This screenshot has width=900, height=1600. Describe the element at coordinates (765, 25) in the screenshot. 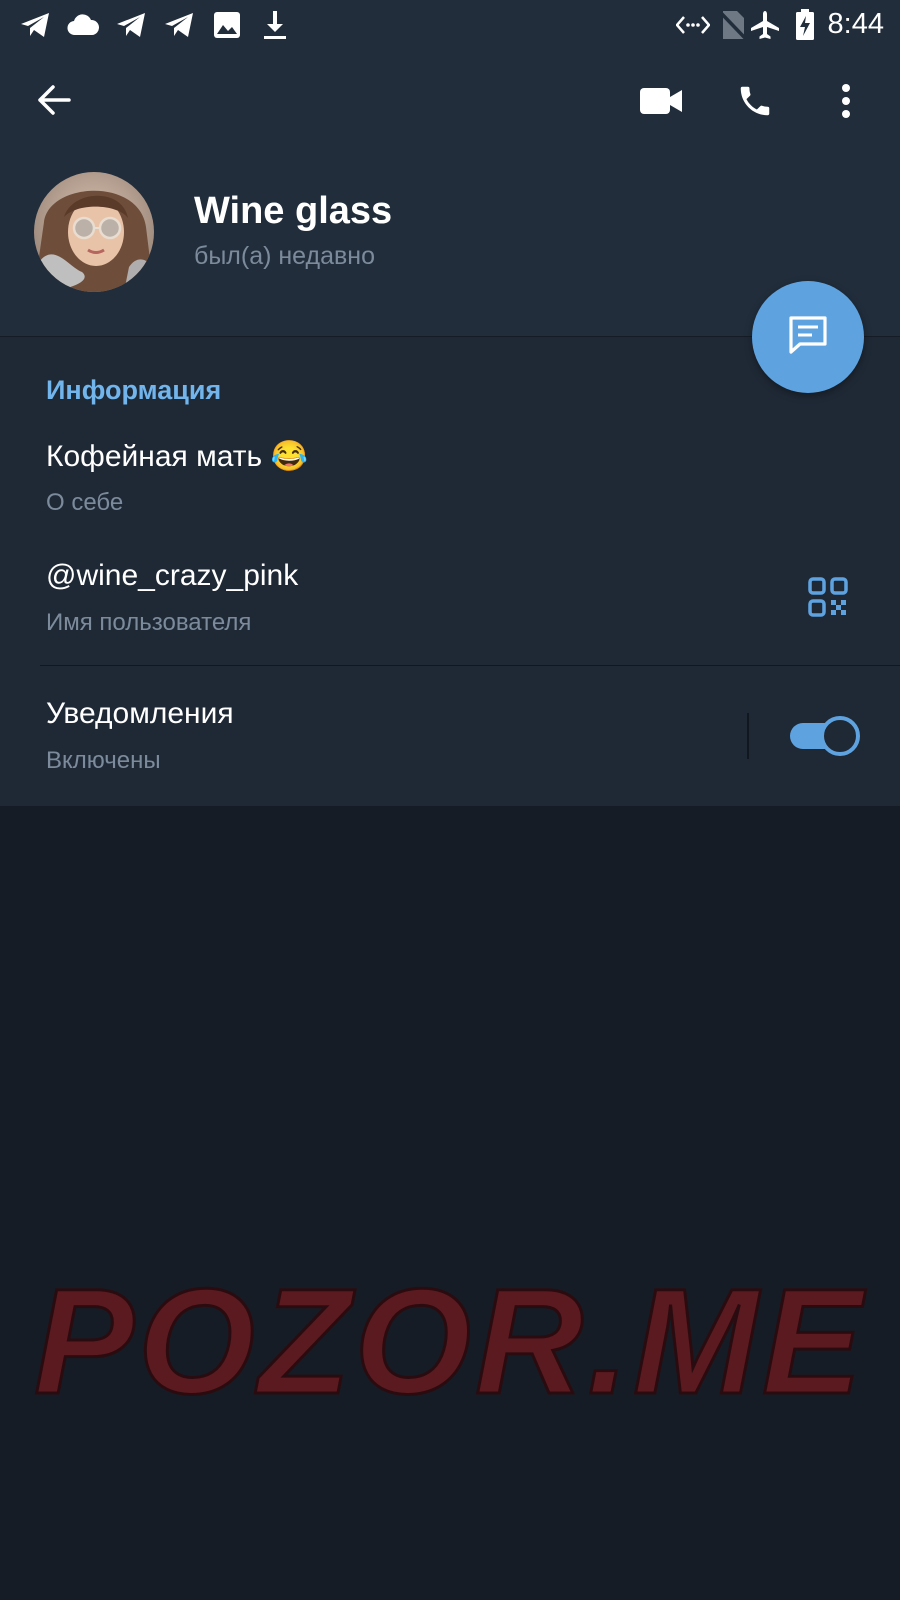

I see `airplane-icon` at that location.